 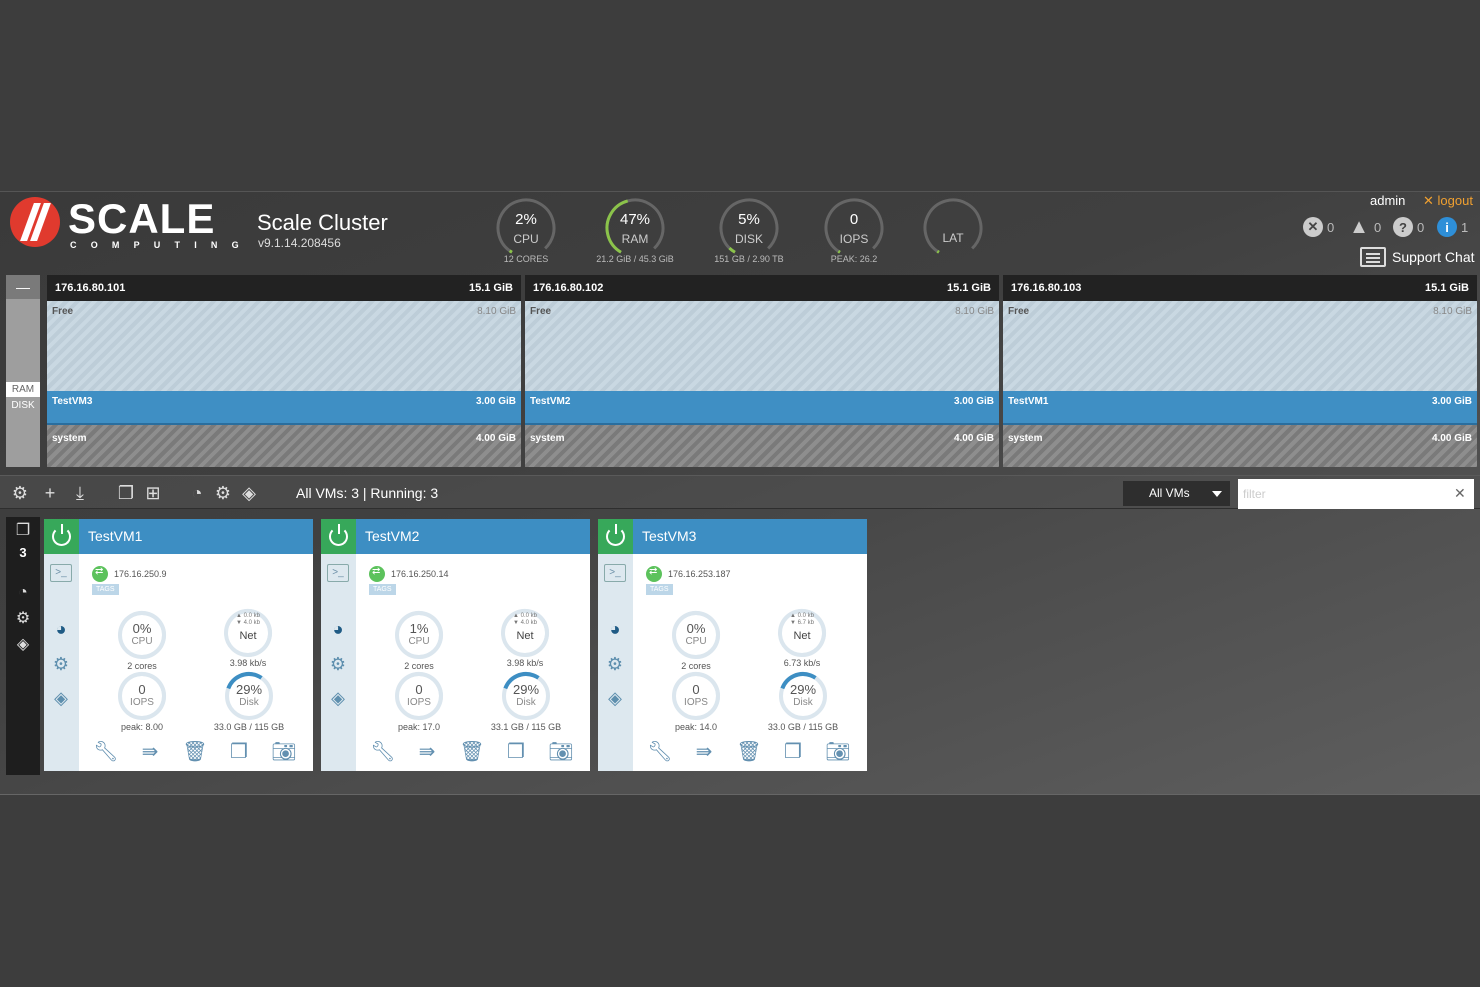 I want to click on power-icon, so click(x=61, y=535).